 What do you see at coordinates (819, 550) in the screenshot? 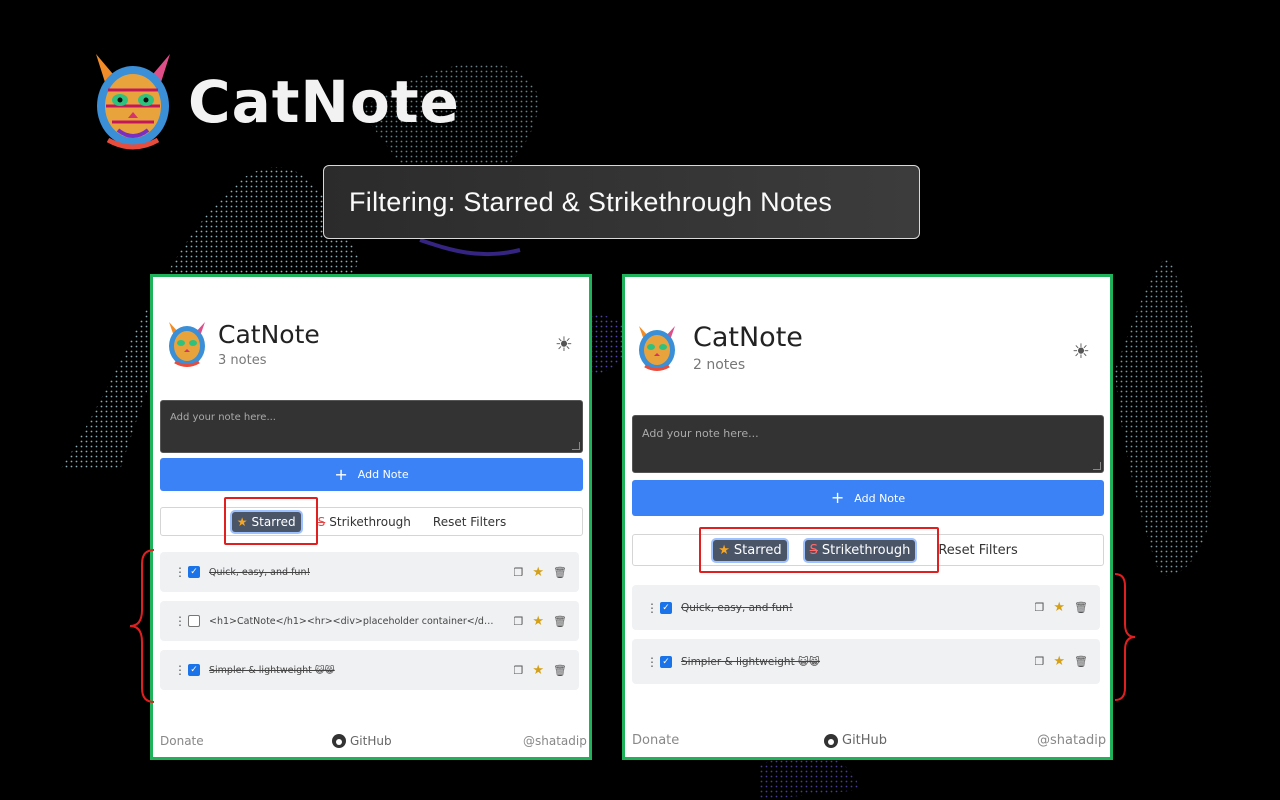
I see `active-filters-highlight` at bounding box center [819, 550].